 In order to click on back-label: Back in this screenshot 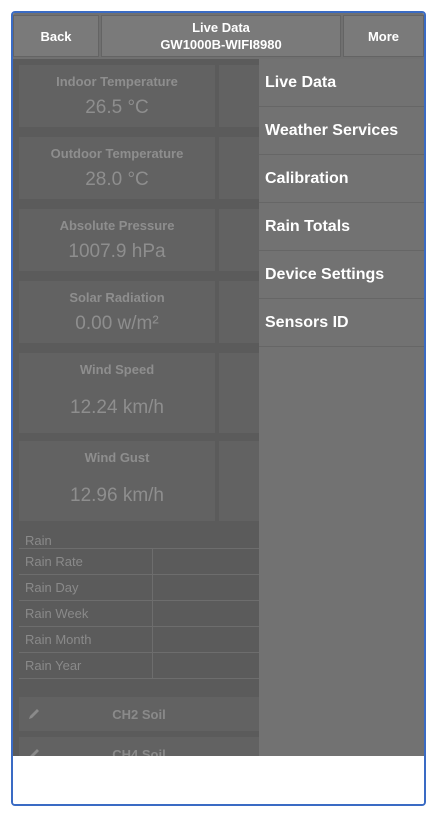, I will do `click(56, 36)`.